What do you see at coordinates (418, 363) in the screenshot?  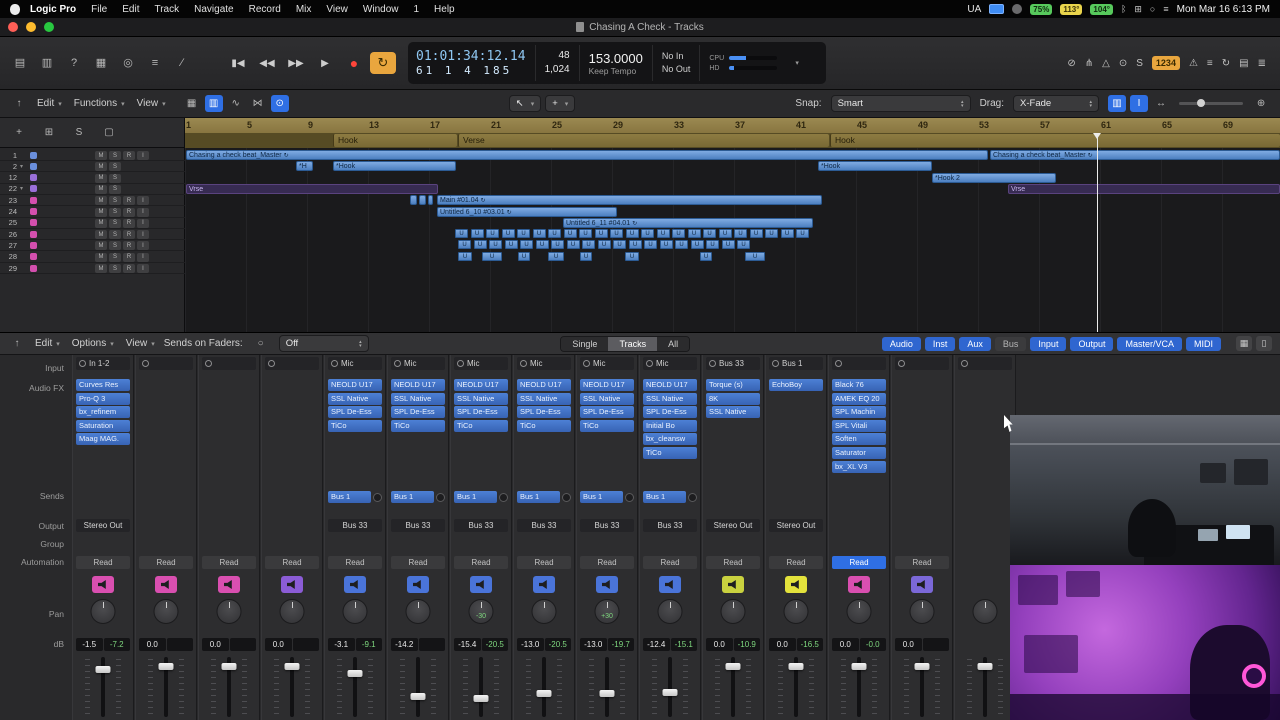 I see `channel-input-device: Mic` at bounding box center [418, 363].